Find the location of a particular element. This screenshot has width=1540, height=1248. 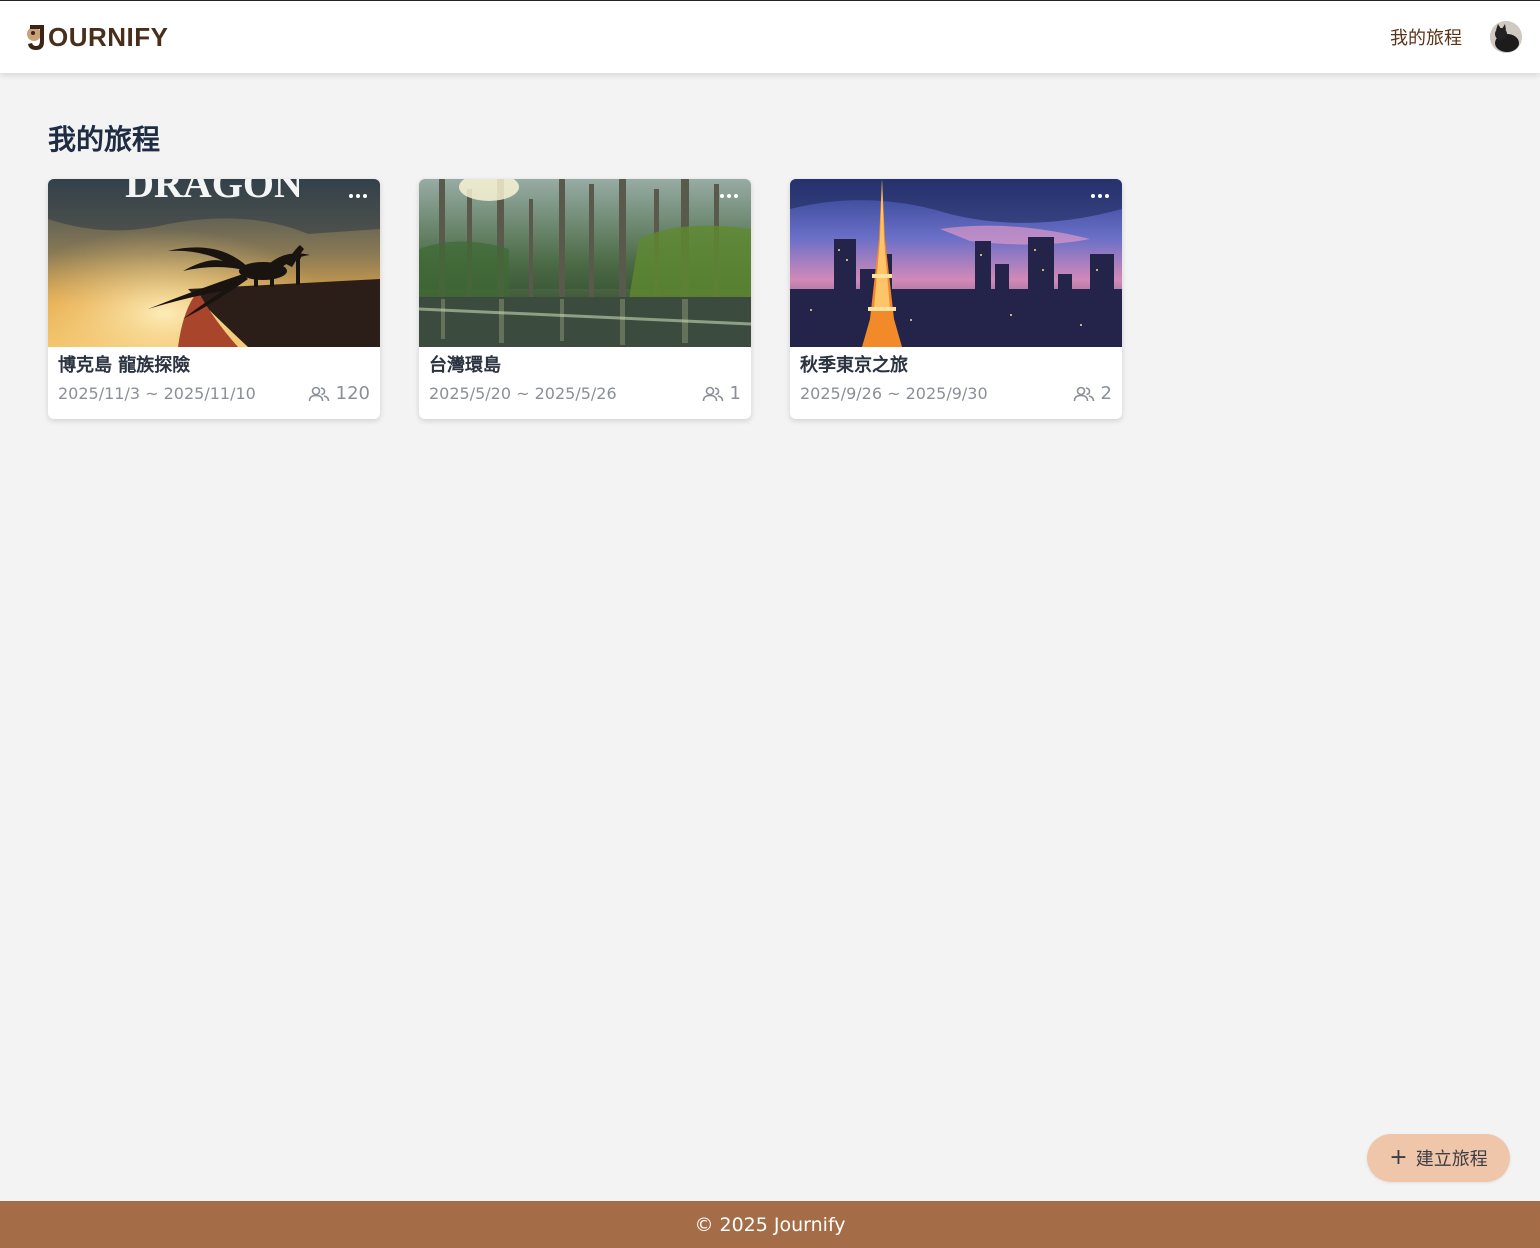

cover-image-title: DRAGON is located at coordinates (214, 192).